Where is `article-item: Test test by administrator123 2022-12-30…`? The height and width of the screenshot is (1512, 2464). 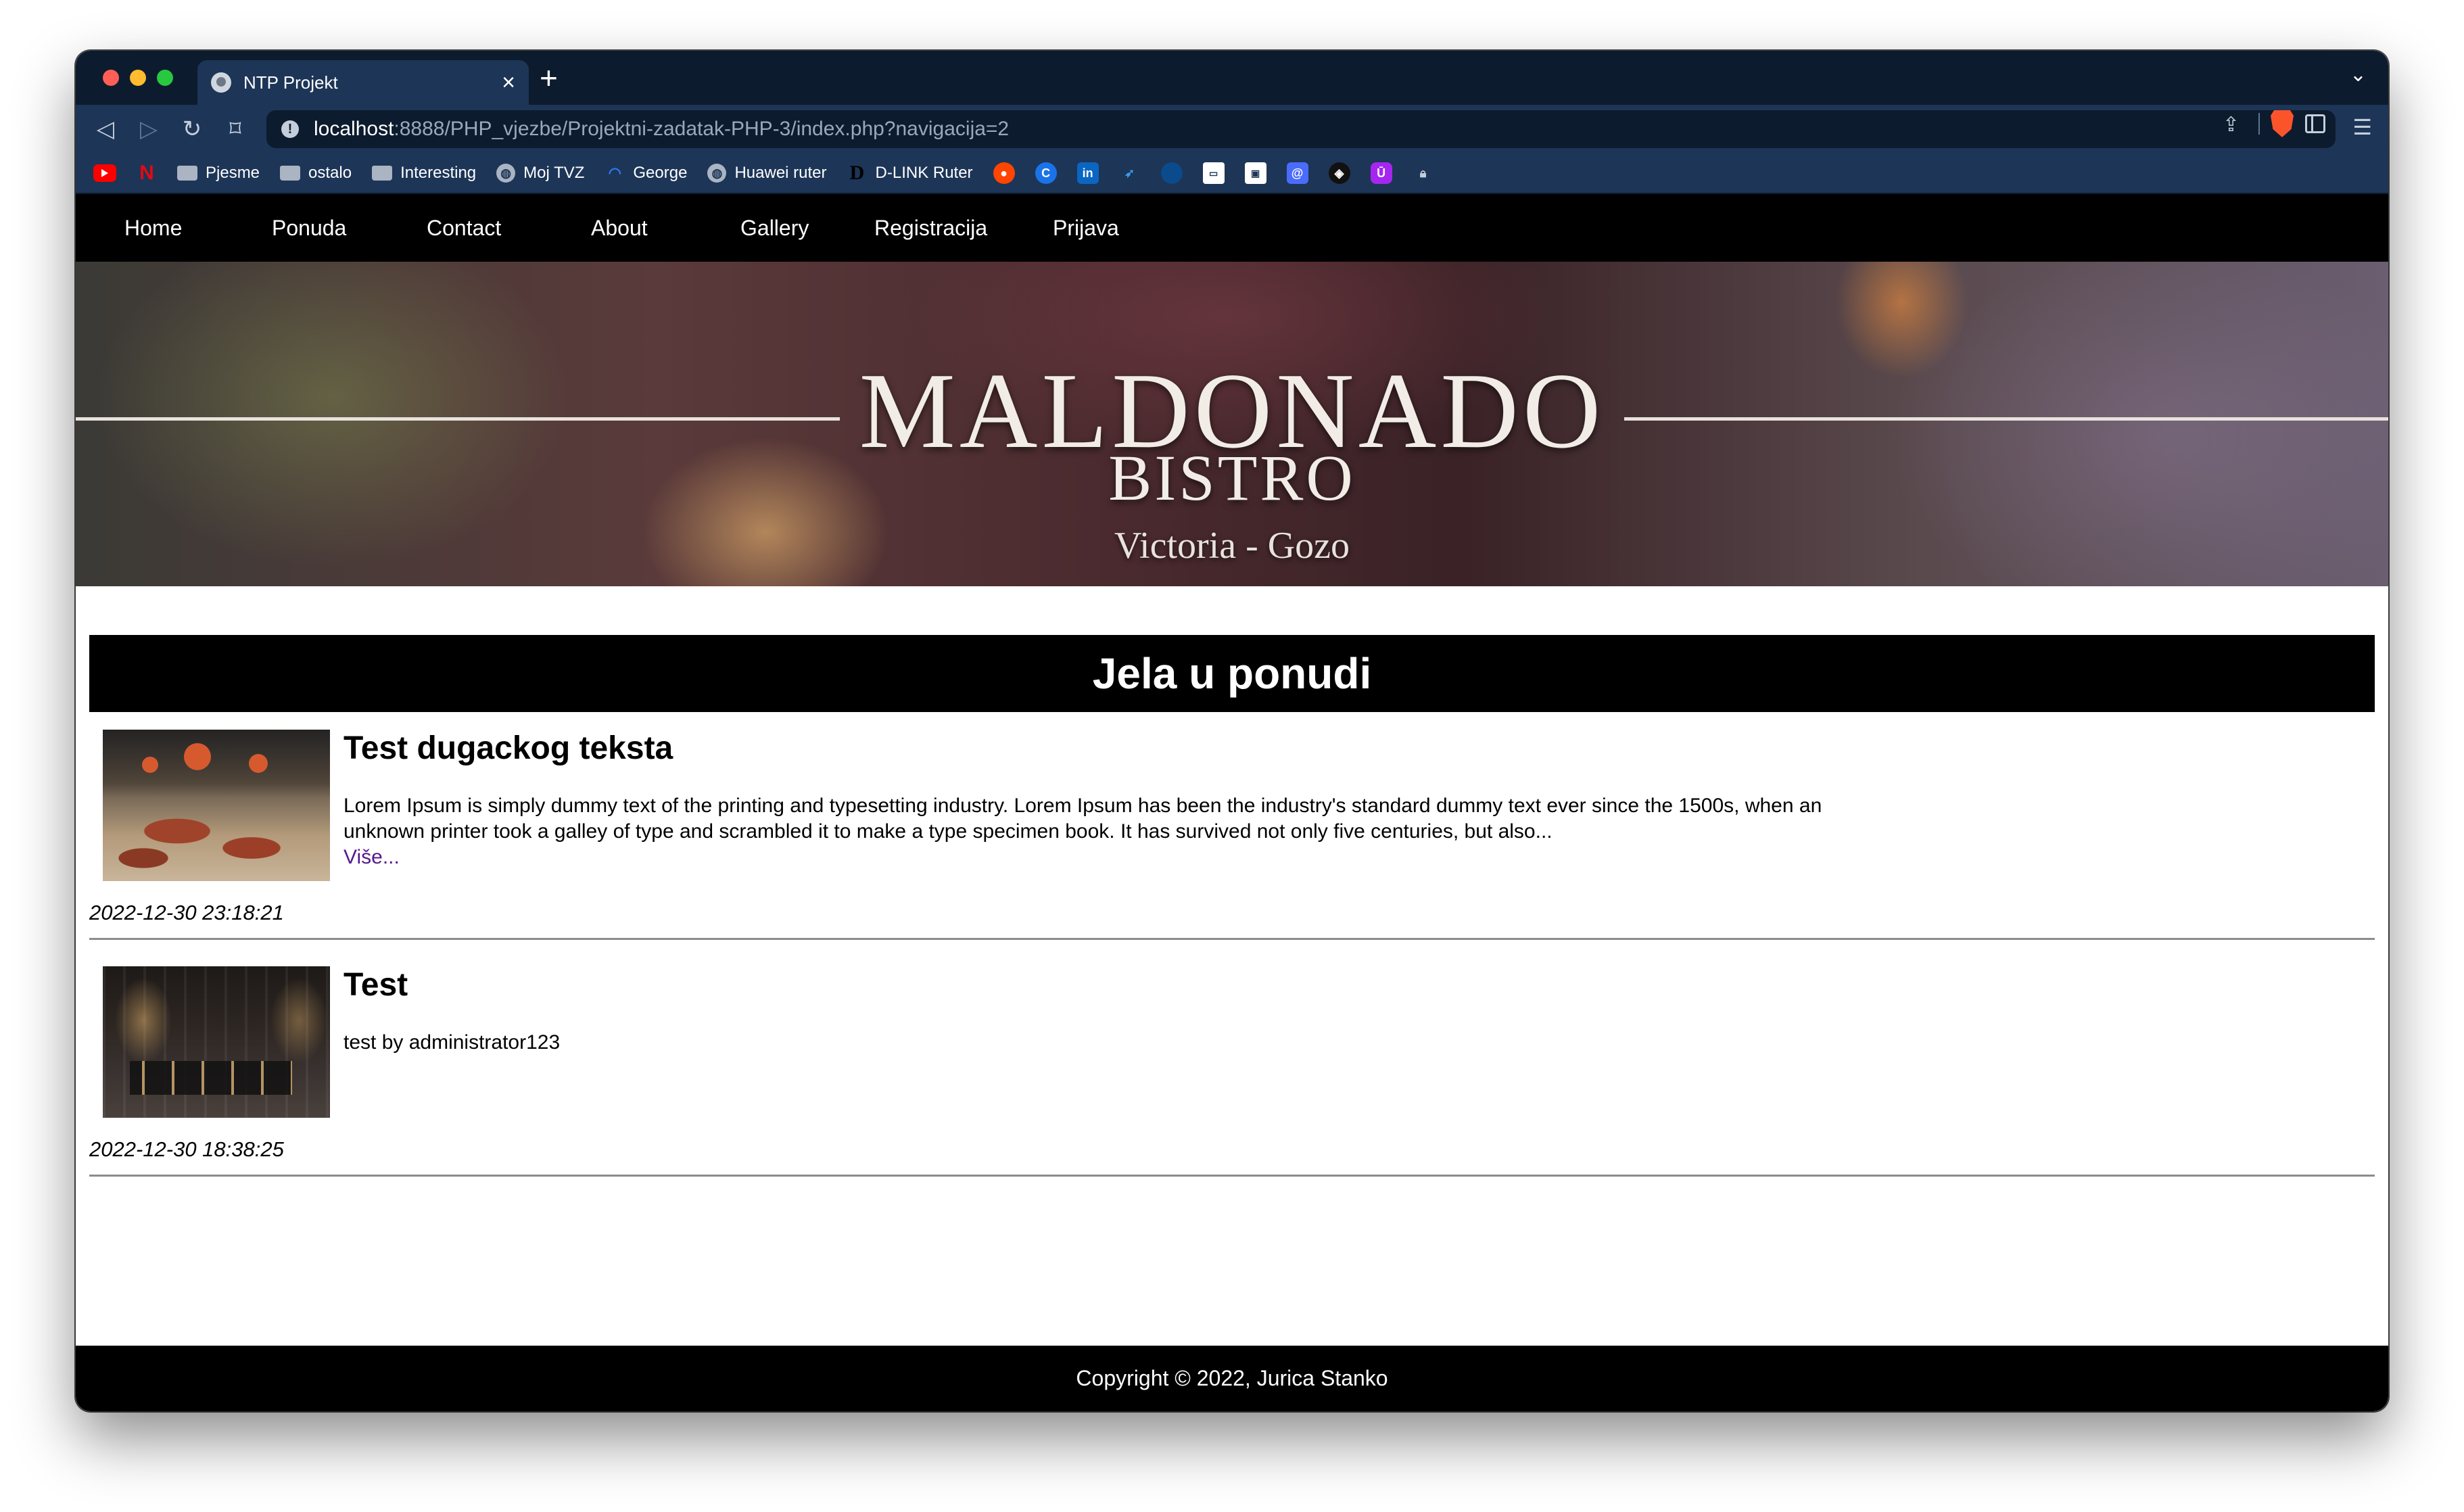 article-item: Test test by administrator123 2022-12-30… is located at coordinates (1232, 1071).